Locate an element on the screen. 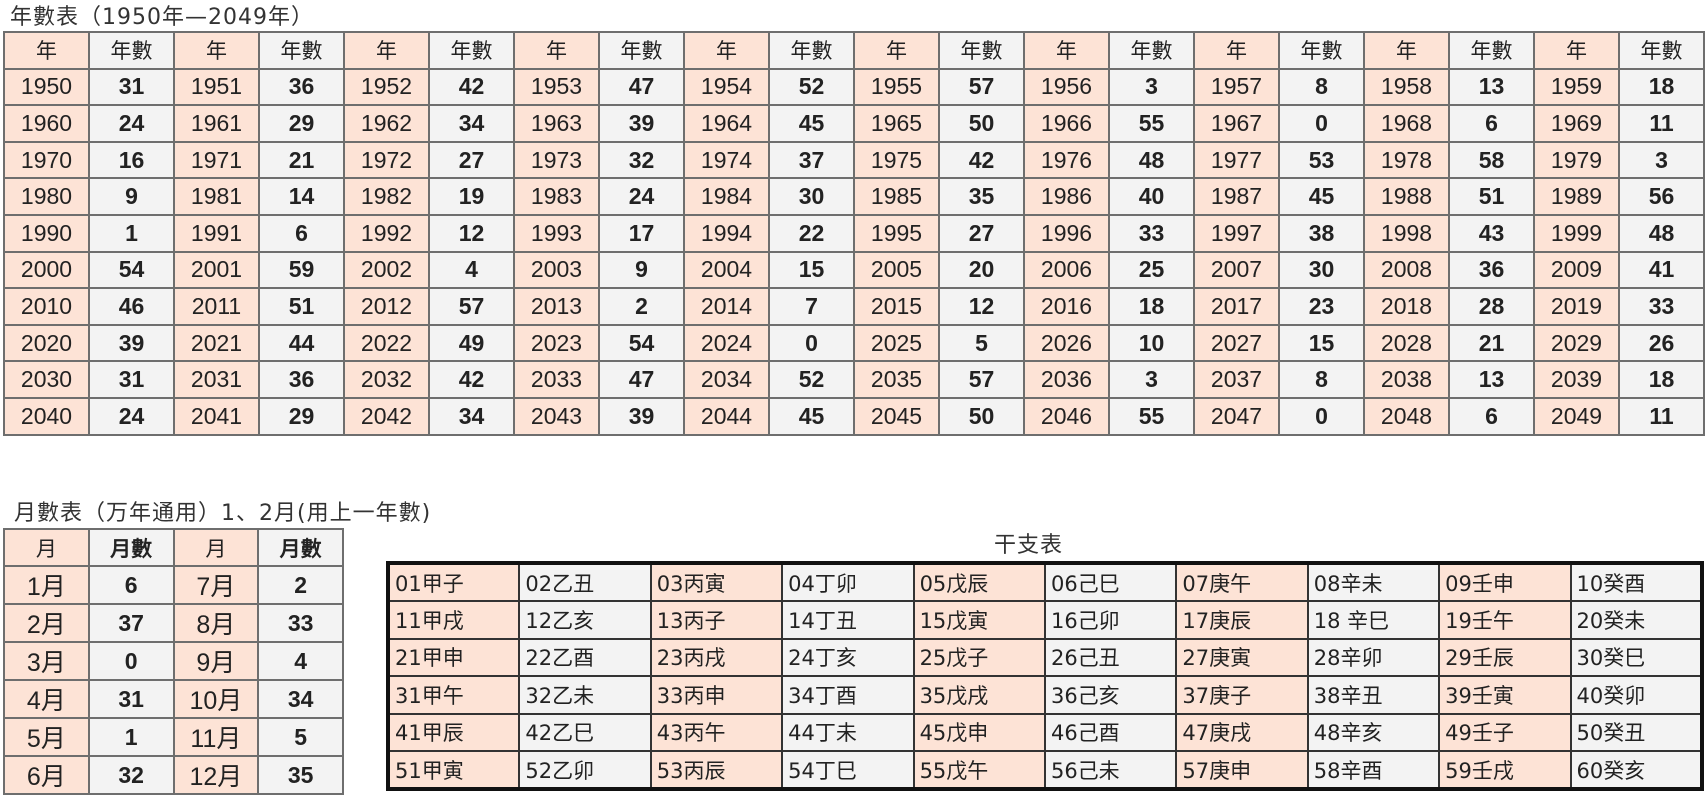 Image resolution: width=1705 pixels, height=798 pixels. ganzhi-cell: 06己巳 is located at coordinates (1110, 582).